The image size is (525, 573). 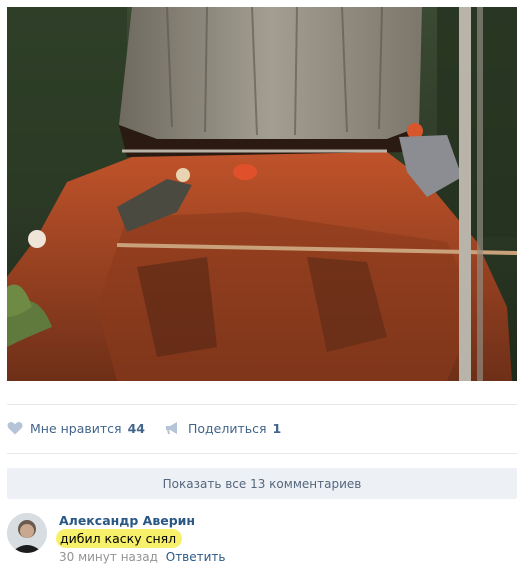 I want to click on share-button: Поделиться 1, so click(x=223, y=428).